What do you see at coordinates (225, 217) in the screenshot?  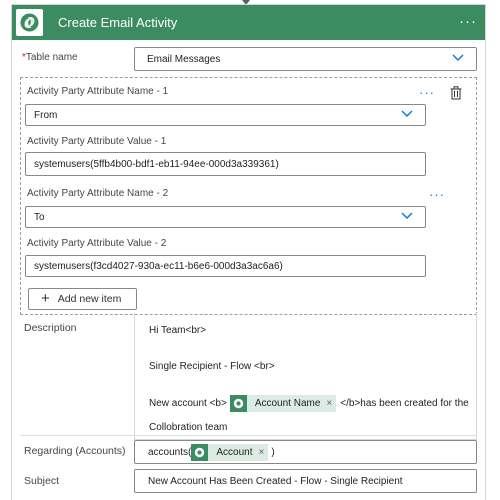 I see `party-name-2-dropdown: To` at bounding box center [225, 217].